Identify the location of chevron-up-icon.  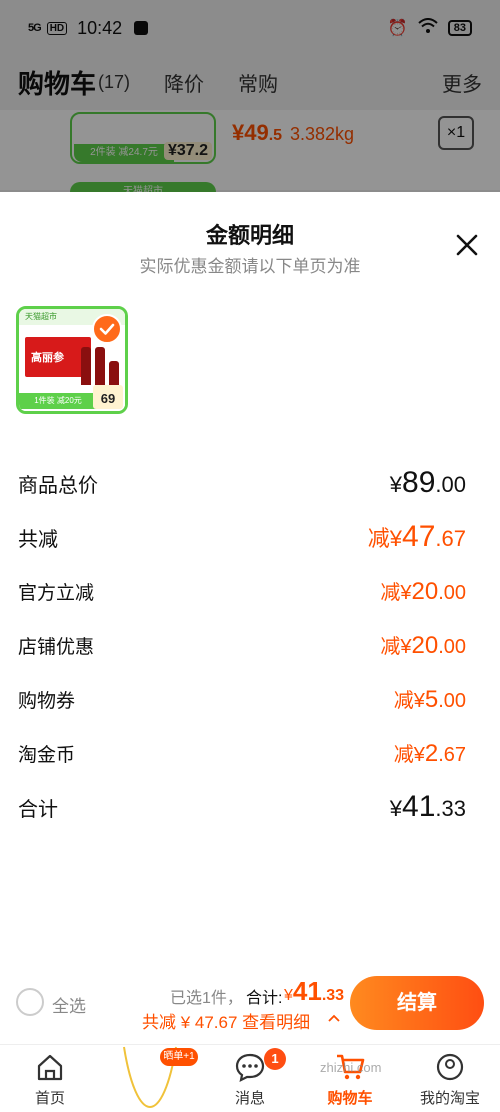
(334, 1019).